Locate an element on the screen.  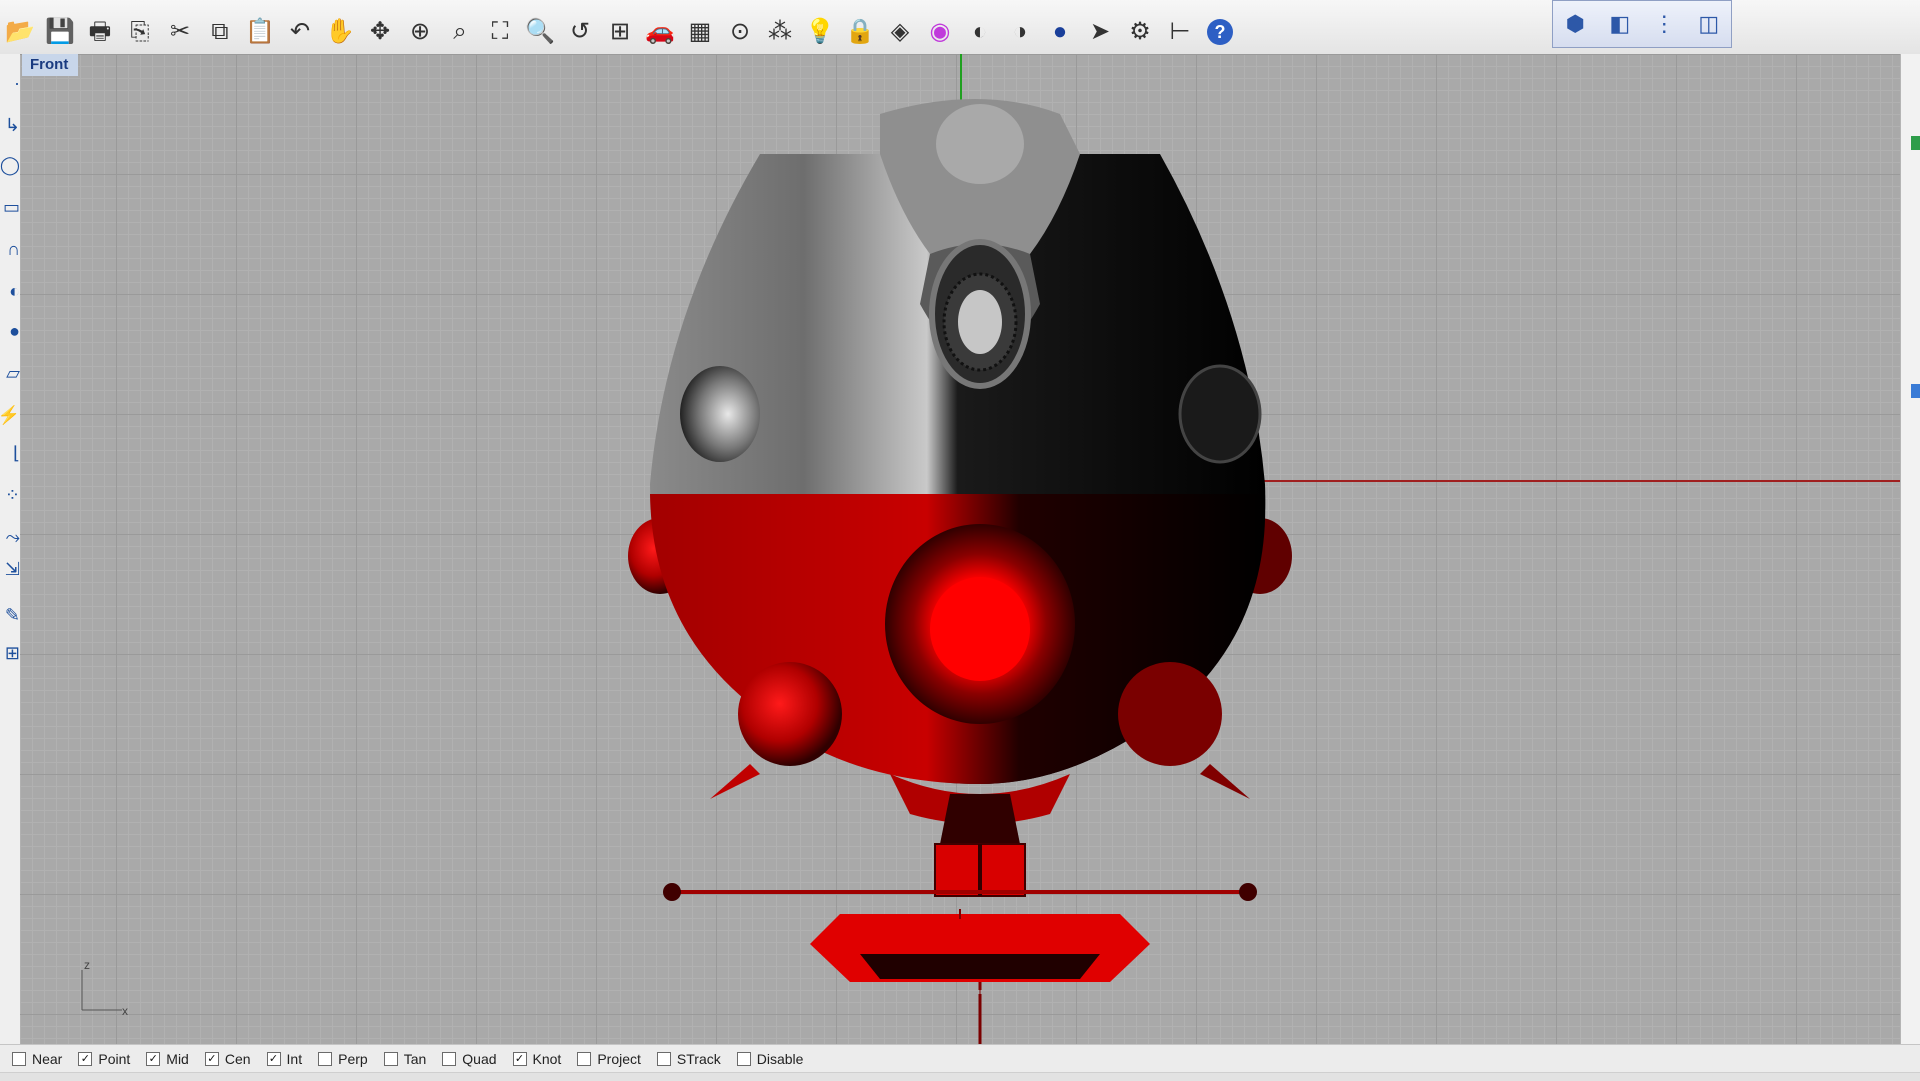
zoom-extents-icon: ⛶ is located at coordinates (500, 32).